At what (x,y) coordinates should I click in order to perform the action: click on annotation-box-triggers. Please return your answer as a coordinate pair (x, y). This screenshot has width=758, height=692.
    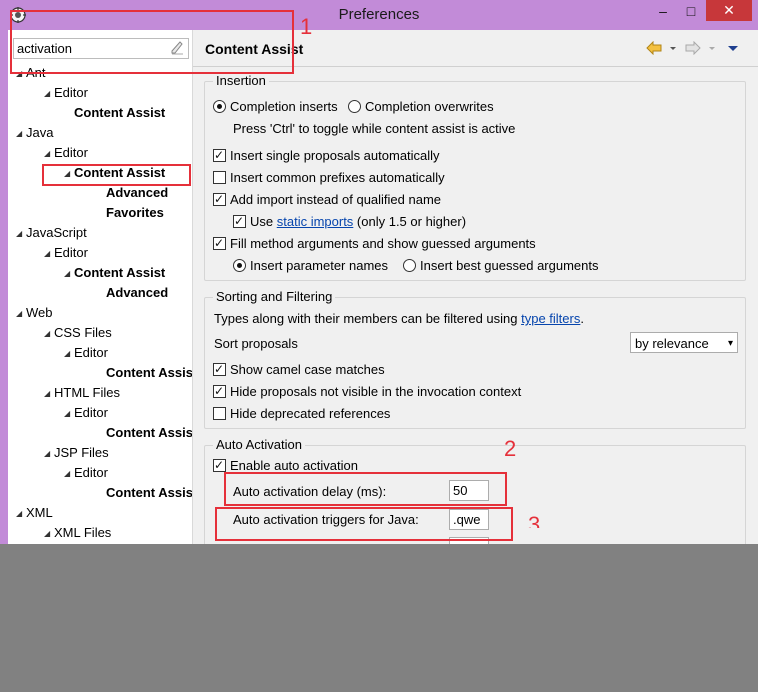
    Looking at the image, I should click on (364, 524).